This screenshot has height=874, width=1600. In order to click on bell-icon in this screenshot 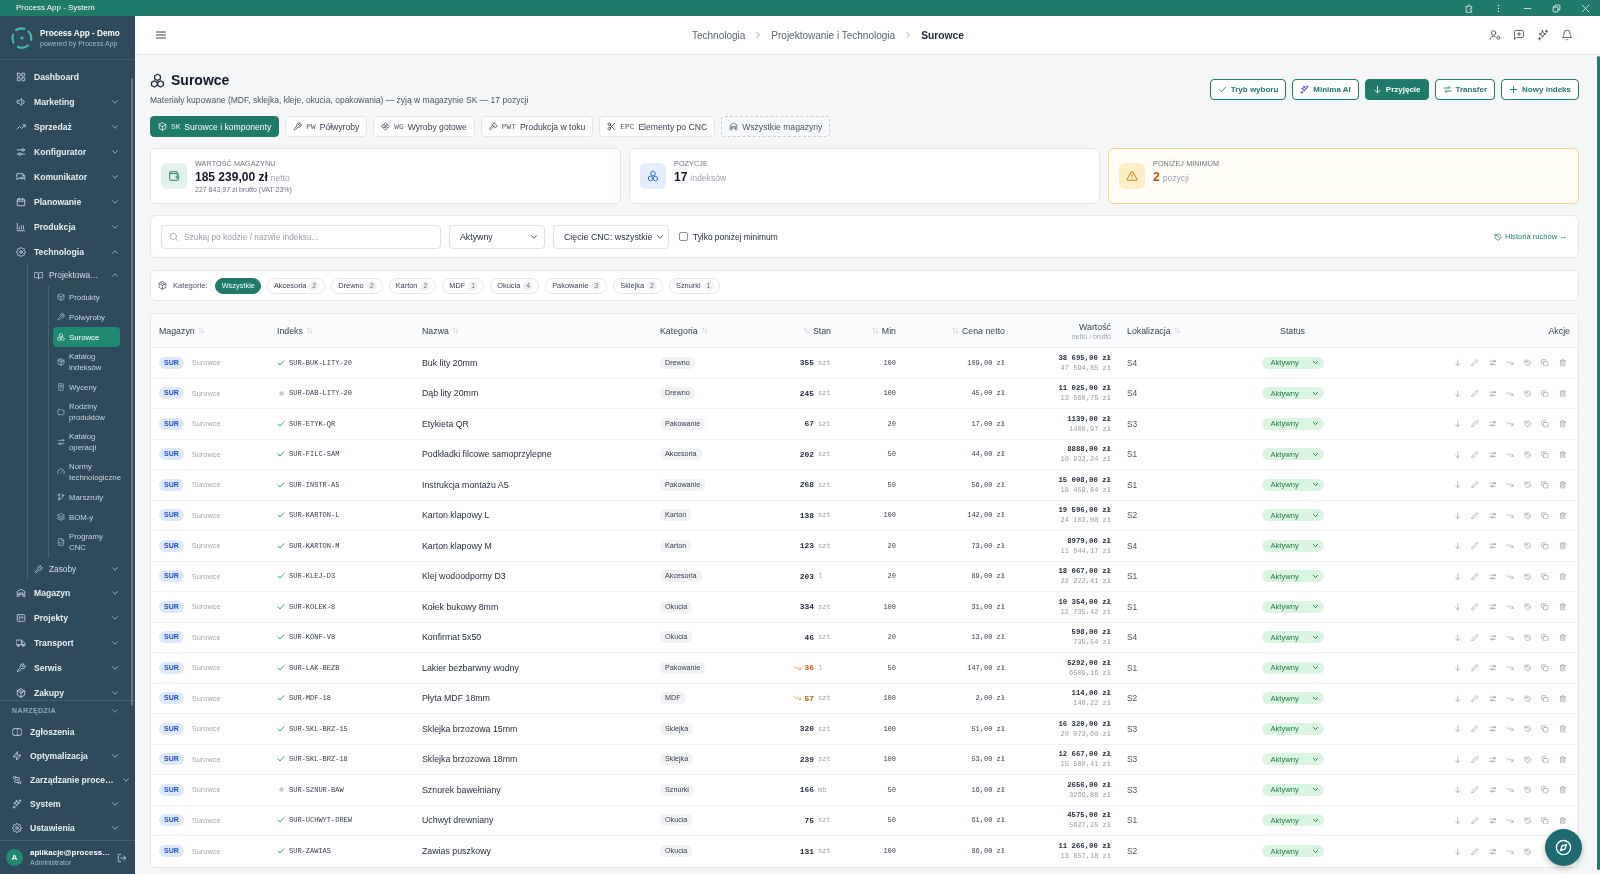, I will do `click(1567, 35)`.